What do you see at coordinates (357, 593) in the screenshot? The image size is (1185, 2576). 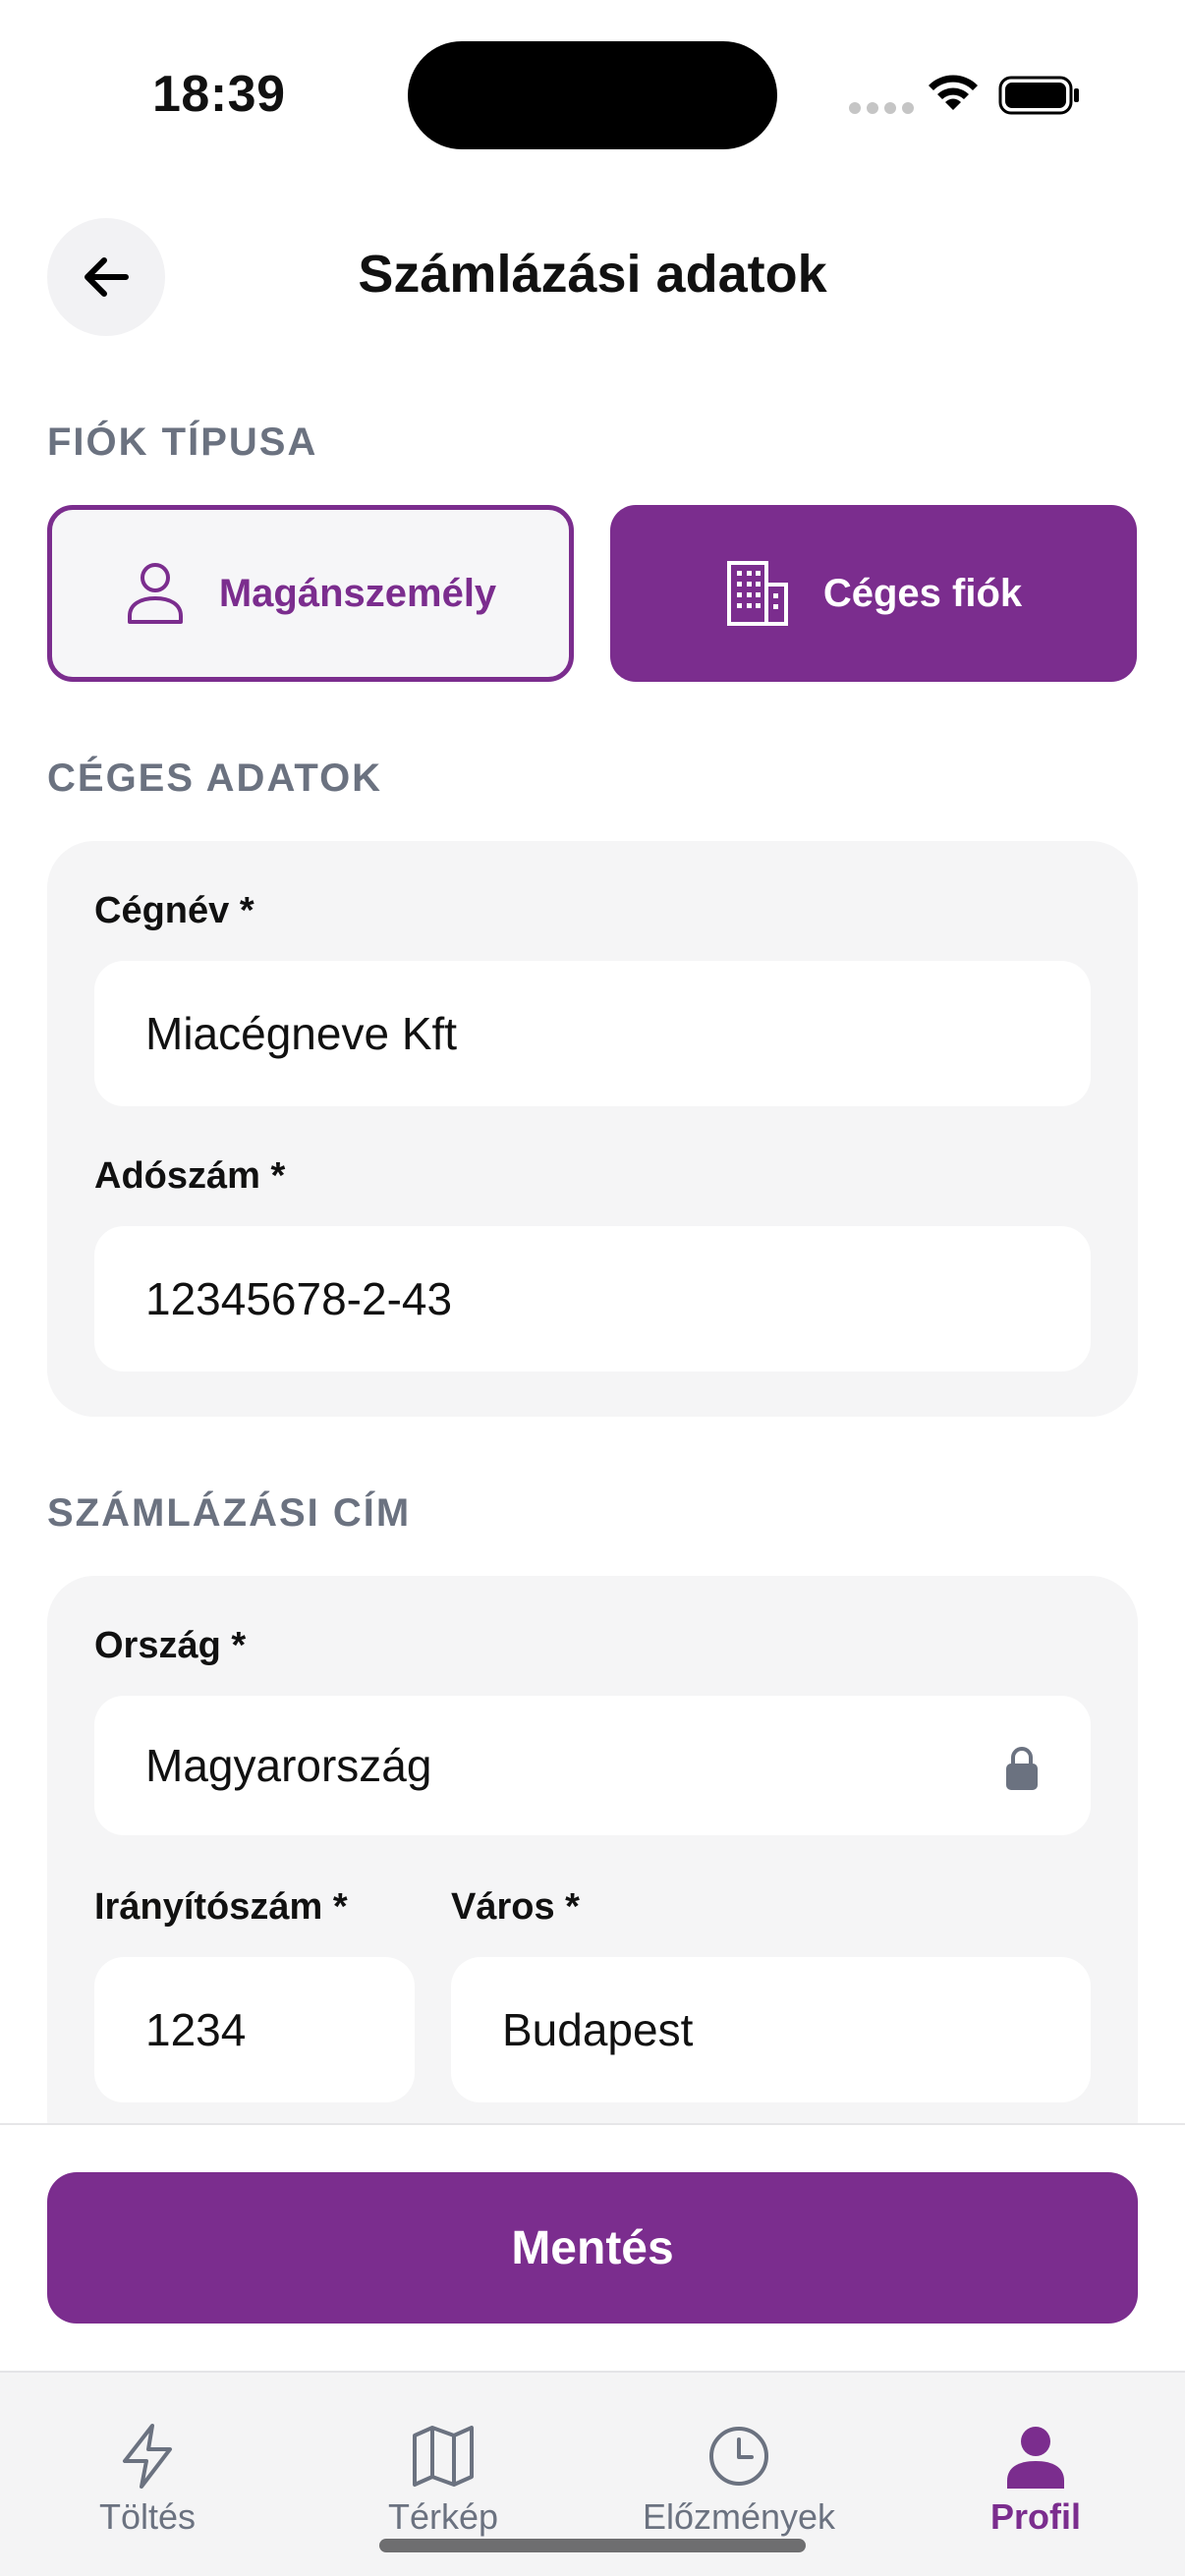 I see `account-type-private-label: Magánszemély` at bounding box center [357, 593].